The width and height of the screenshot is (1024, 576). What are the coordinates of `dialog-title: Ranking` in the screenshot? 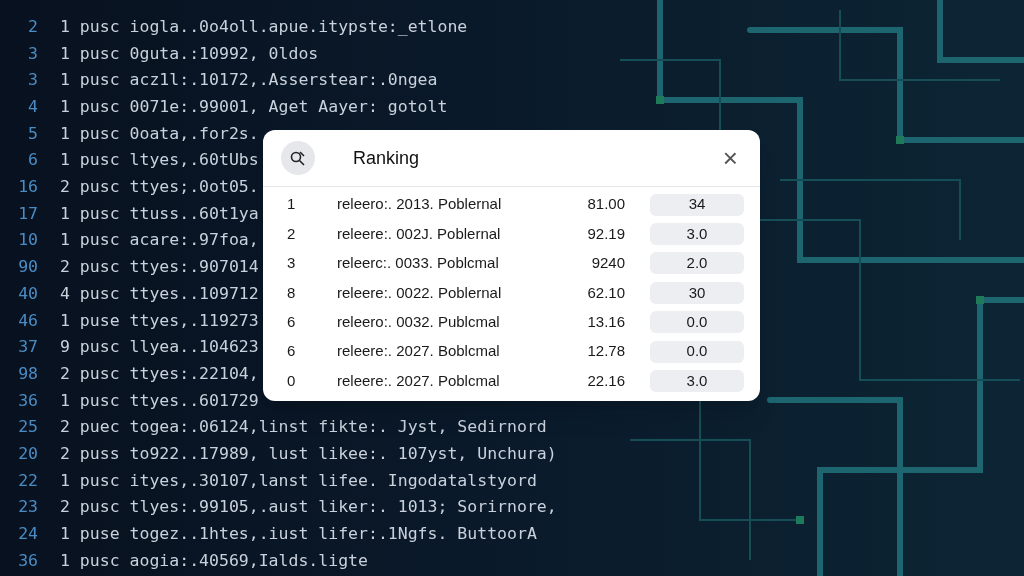 It's located at (386, 158).